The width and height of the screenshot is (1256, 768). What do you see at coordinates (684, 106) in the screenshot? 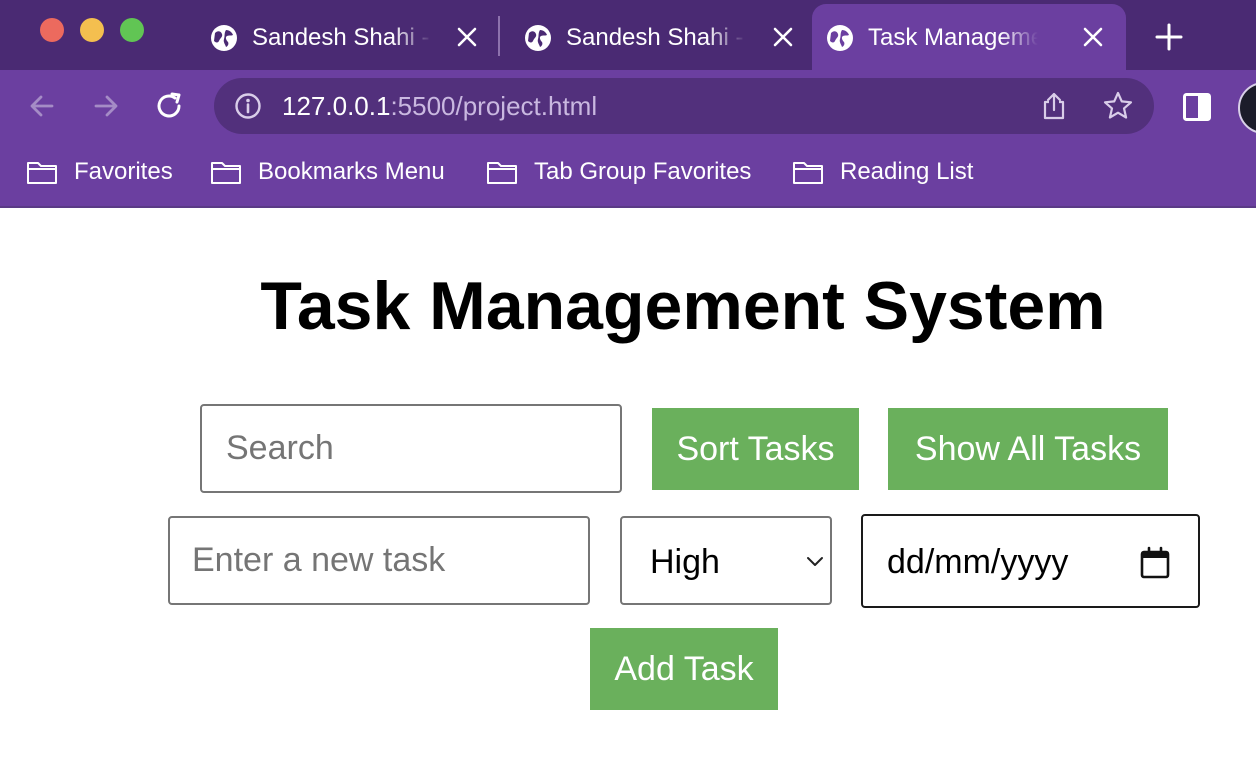
I see `address-bar: 127.0.0.1:5500/project.html` at bounding box center [684, 106].